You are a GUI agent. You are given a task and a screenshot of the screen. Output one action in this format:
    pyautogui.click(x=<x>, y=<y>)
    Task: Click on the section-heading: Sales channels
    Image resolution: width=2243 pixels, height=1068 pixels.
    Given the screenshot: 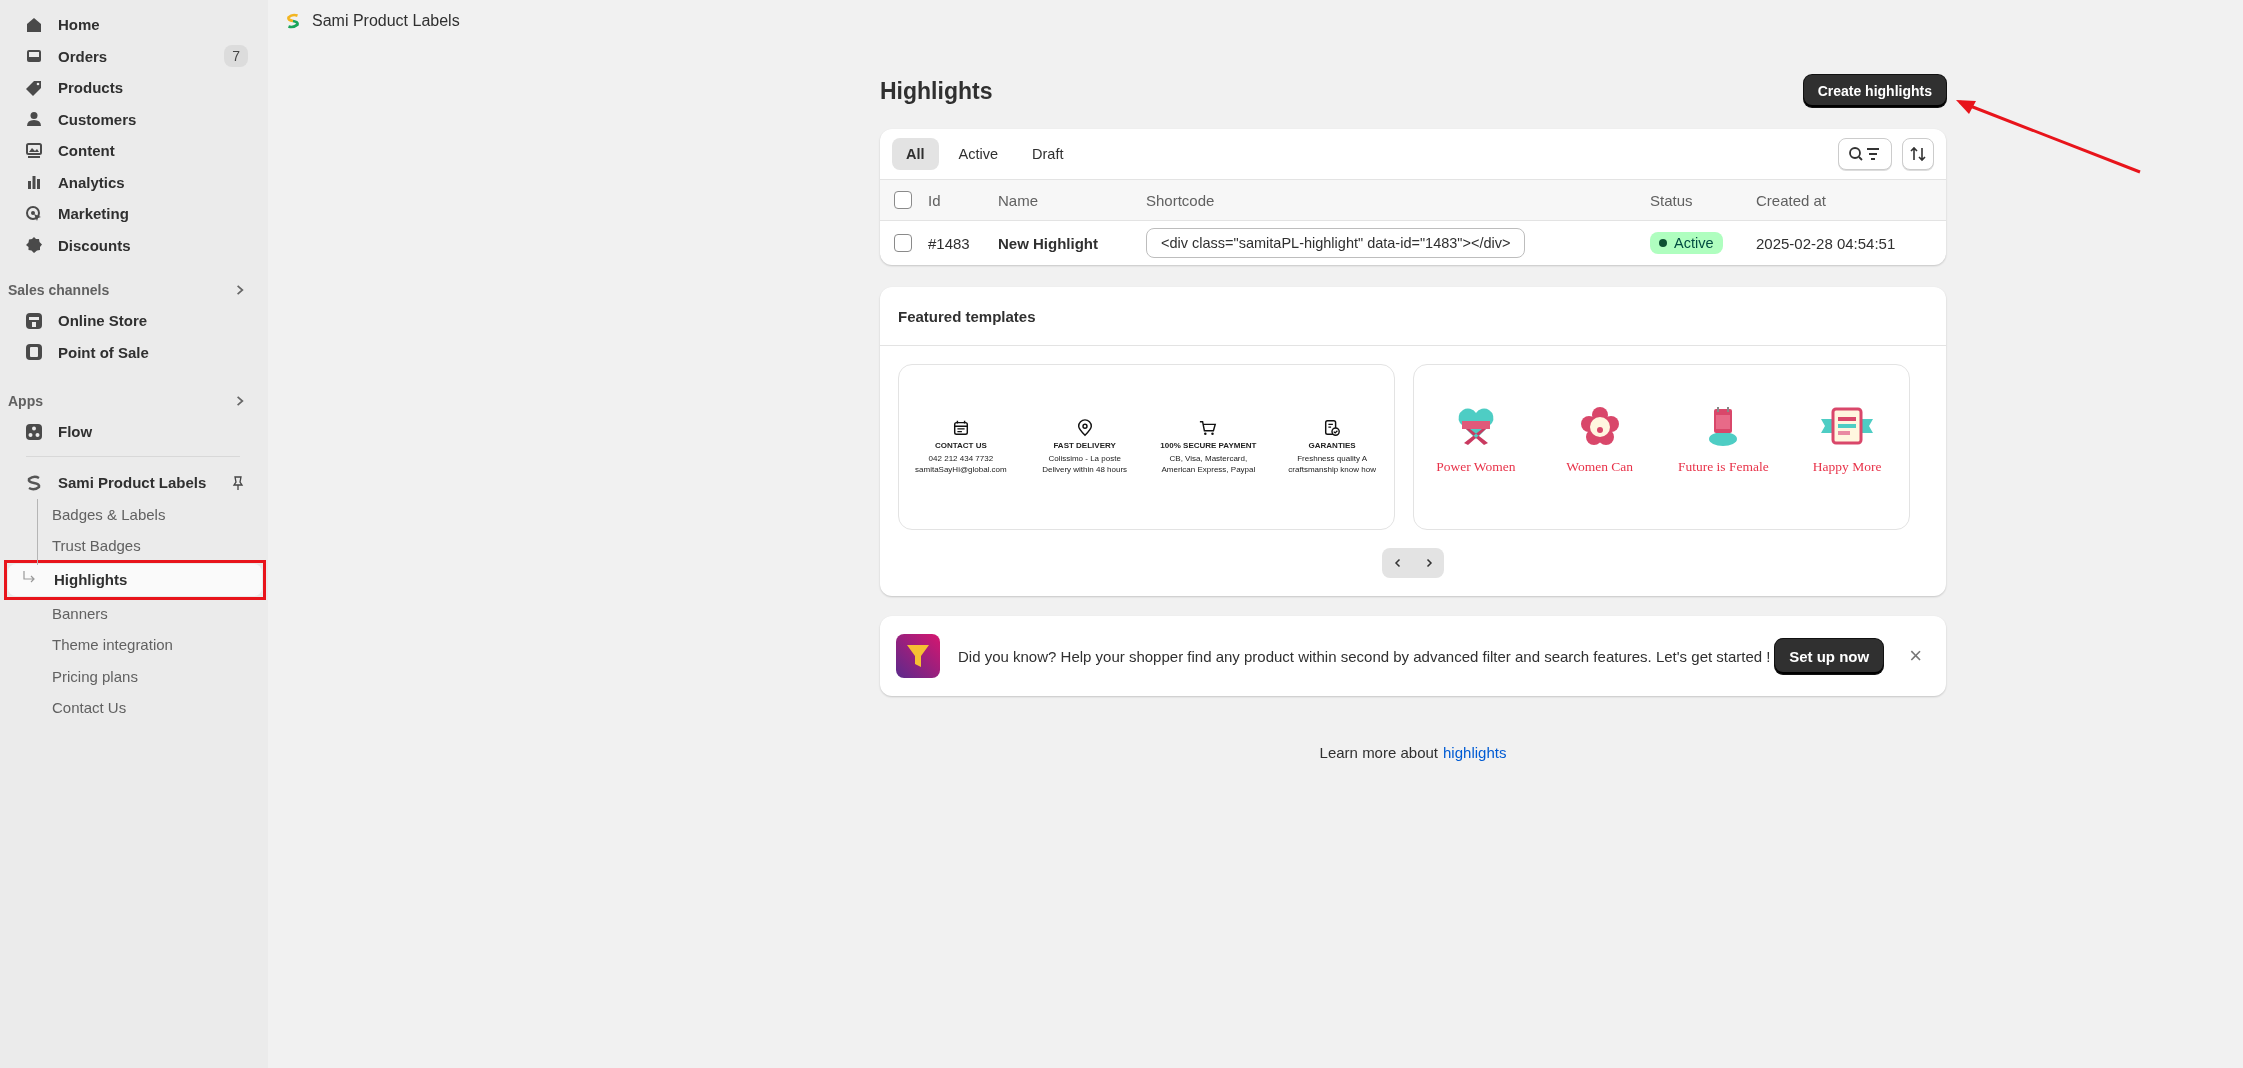 What is the action you would take?
    pyautogui.click(x=59, y=290)
    